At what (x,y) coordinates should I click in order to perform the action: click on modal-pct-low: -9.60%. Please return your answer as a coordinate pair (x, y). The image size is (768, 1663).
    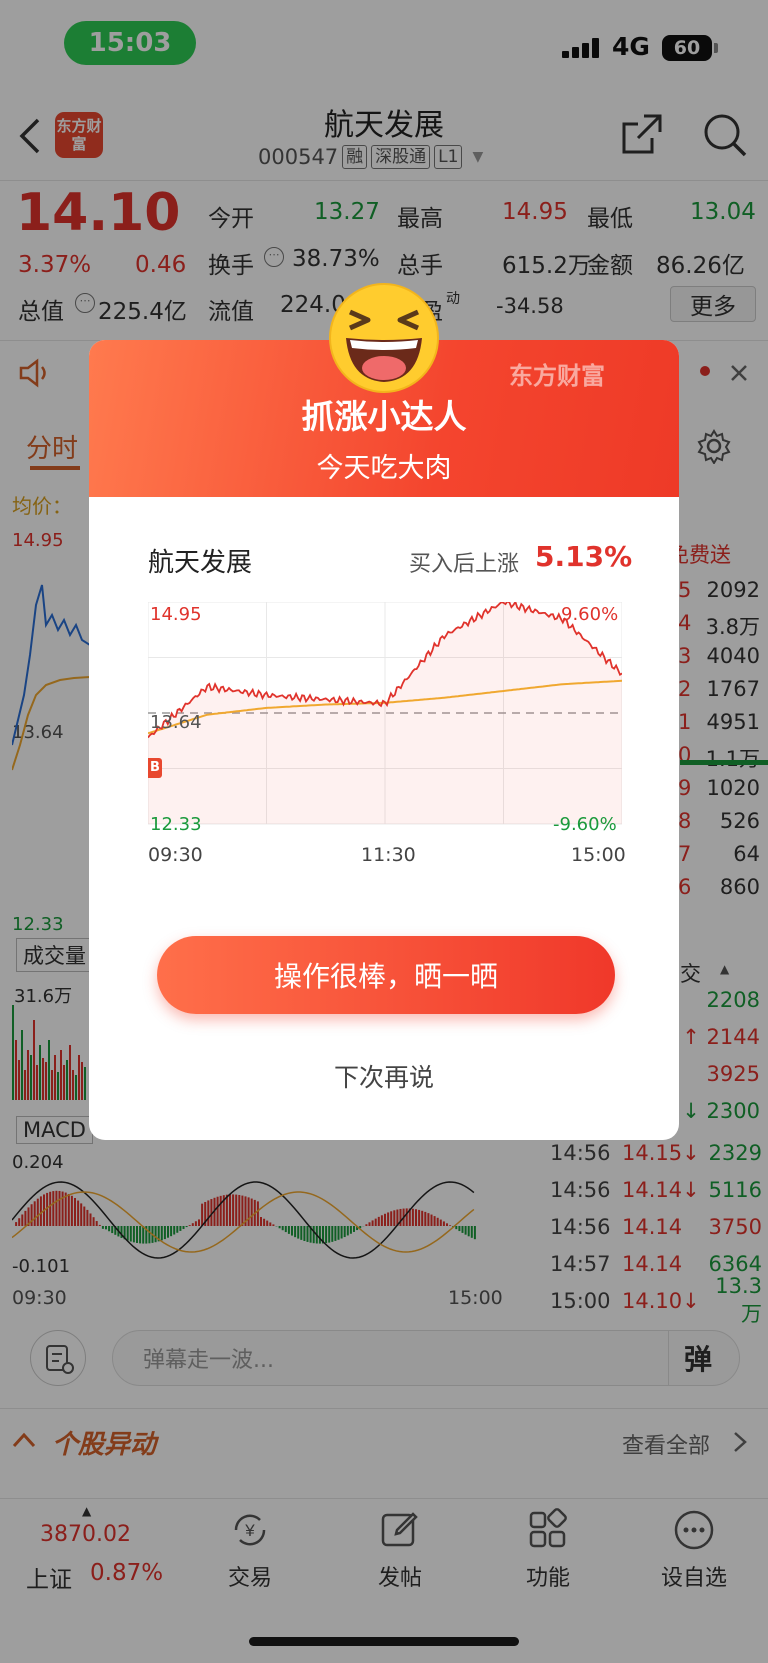
    Looking at the image, I should click on (585, 824).